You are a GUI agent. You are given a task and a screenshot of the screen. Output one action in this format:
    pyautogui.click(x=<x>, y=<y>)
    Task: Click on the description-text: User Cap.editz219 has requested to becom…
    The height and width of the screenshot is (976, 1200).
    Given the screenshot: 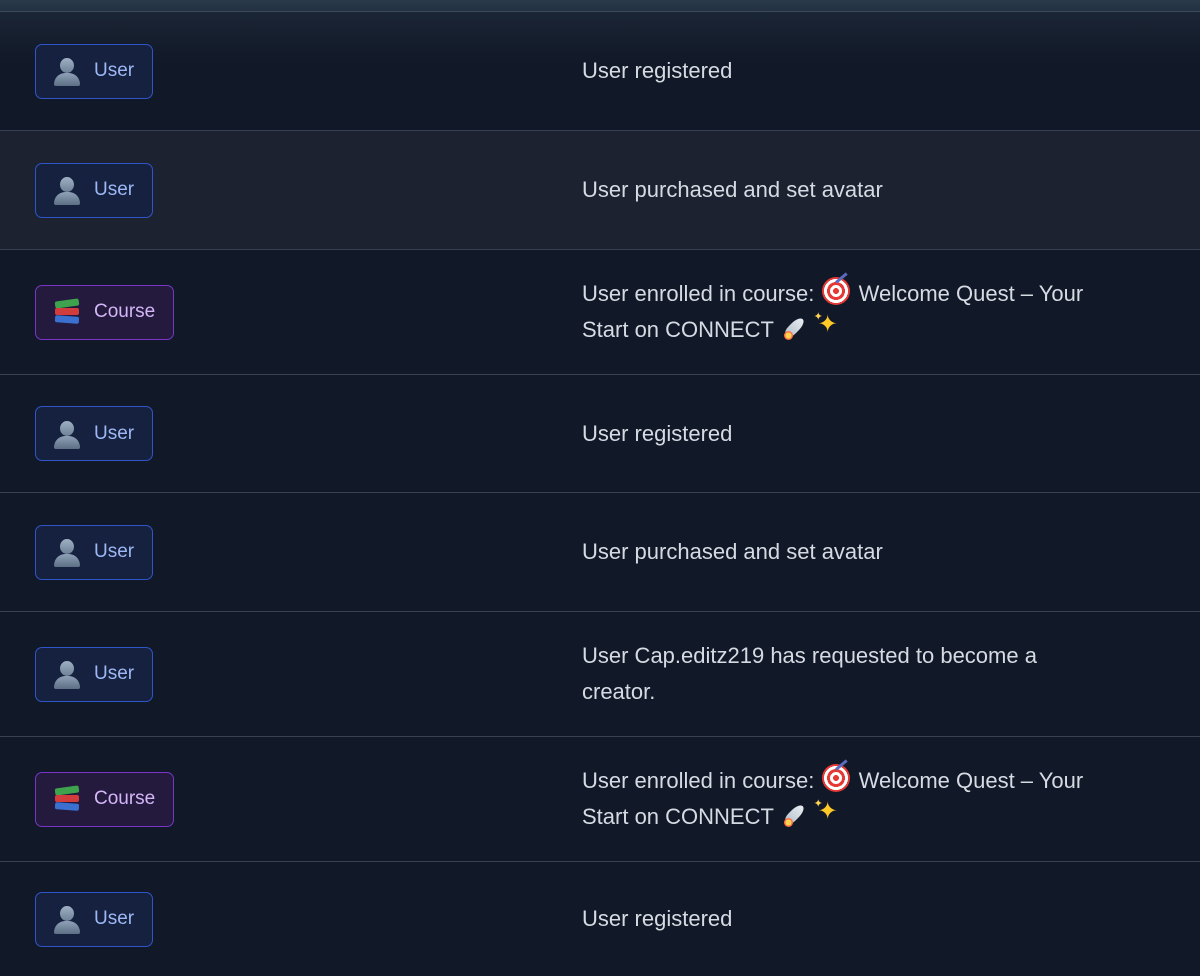 What is the action you would take?
    pyautogui.click(x=809, y=673)
    